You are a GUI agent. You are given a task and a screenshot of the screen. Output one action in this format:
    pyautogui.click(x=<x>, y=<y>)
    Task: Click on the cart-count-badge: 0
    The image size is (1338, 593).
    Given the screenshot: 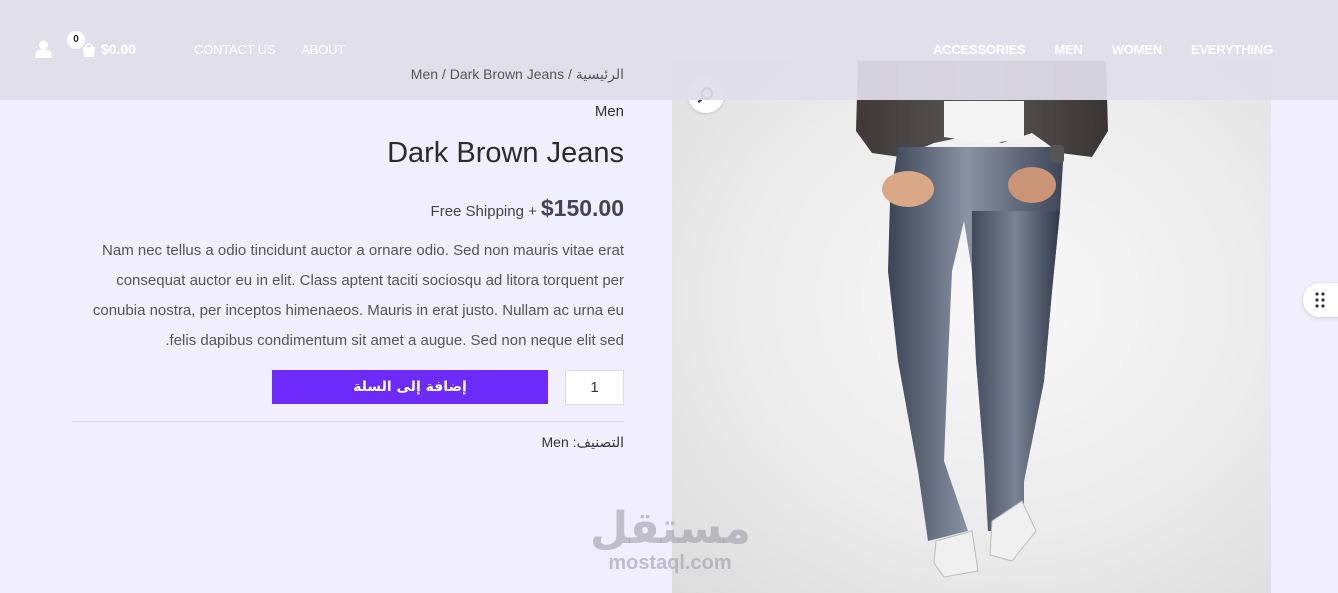 What is the action you would take?
    pyautogui.click(x=76, y=40)
    